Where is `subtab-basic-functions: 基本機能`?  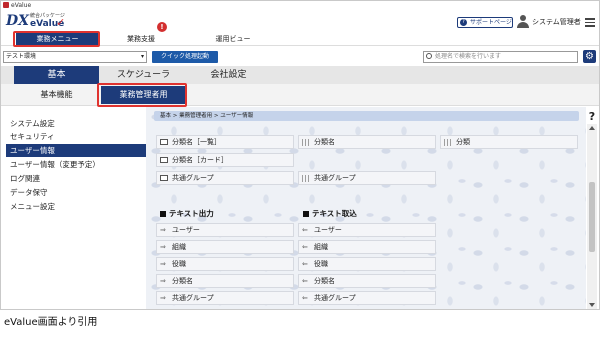 subtab-basic-functions: 基本機能 is located at coordinates (56, 95).